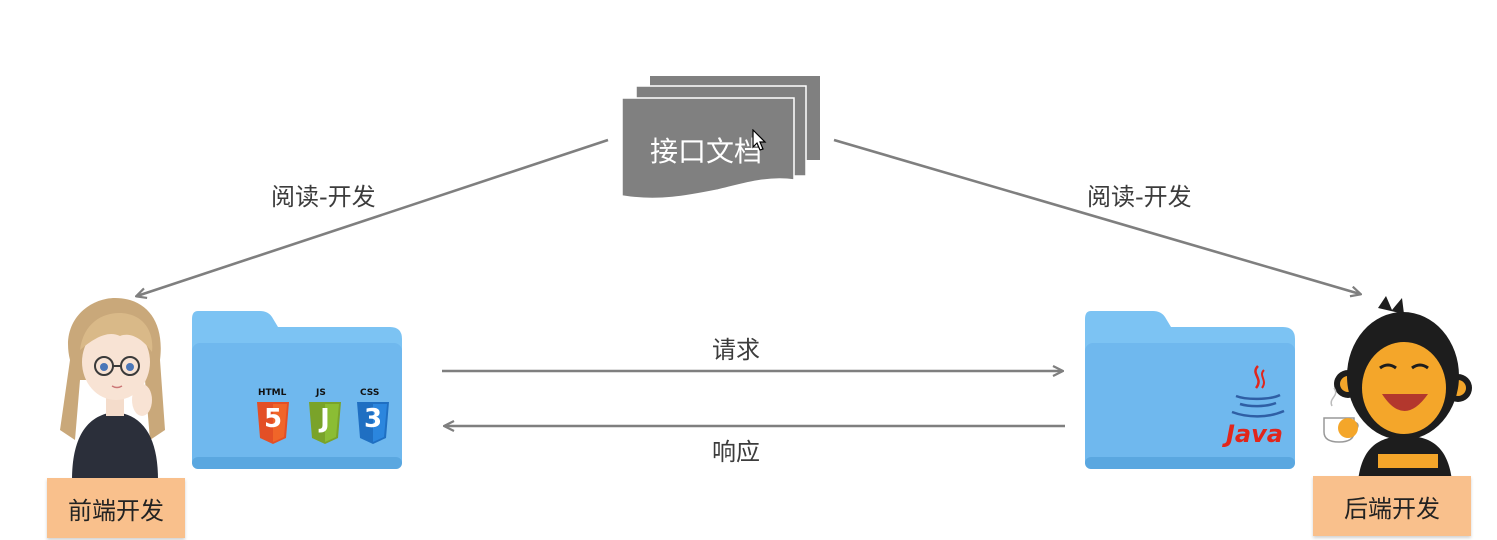  Describe the element at coordinates (759, 140) in the screenshot. I see `mouse-cursor-icon` at that location.